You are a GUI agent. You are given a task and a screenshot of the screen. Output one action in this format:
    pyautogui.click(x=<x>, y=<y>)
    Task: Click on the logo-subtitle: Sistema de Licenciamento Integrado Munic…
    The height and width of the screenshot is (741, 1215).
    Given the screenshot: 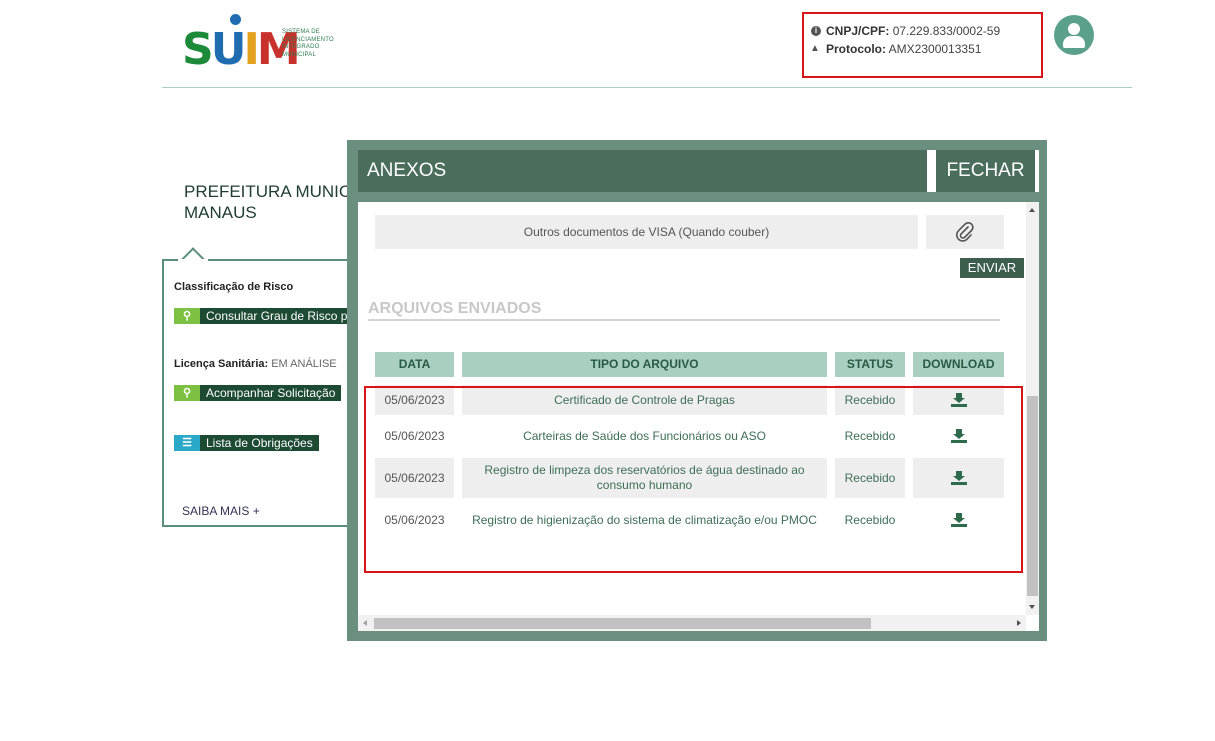 What is the action you would take?
    pyautogui.click(x=308, y=43)
    